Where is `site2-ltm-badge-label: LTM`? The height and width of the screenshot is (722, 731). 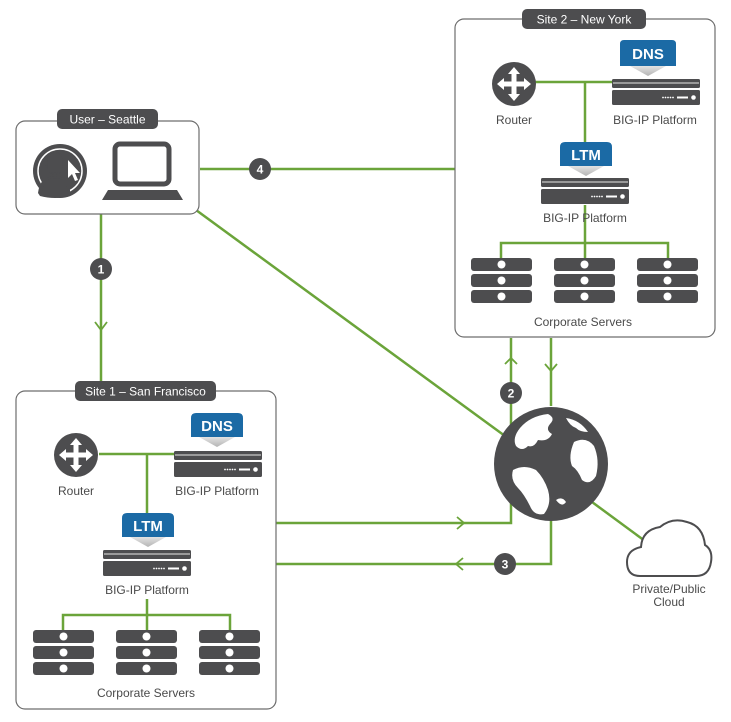
site2-ltm-badge-label: LTM is located at coordinates (586, 155).